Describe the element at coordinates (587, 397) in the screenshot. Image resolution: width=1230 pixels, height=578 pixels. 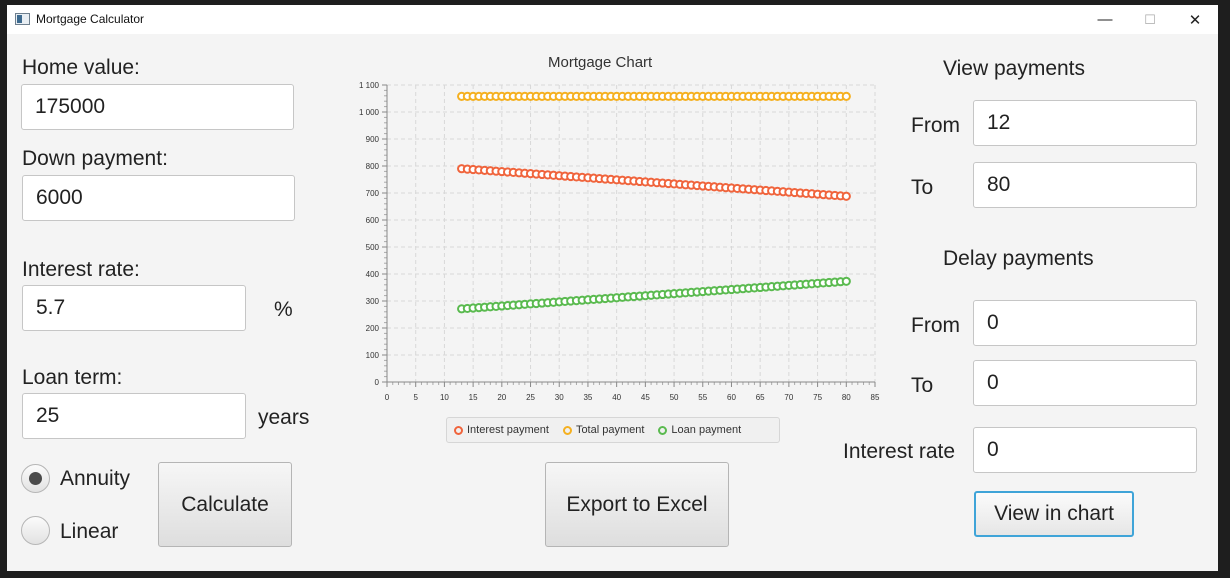
I see `x-tick-label: 35` at that location.